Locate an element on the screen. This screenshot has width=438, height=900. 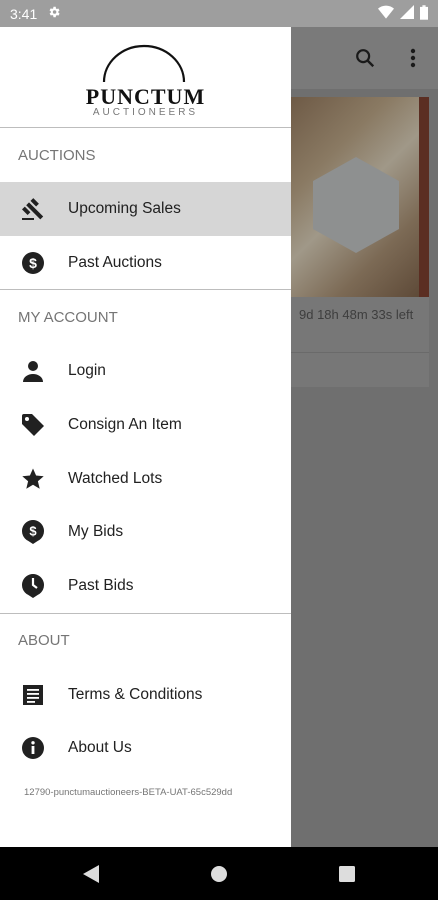
nav-item-label: Past Auctions is located at coordinates (115, 262).